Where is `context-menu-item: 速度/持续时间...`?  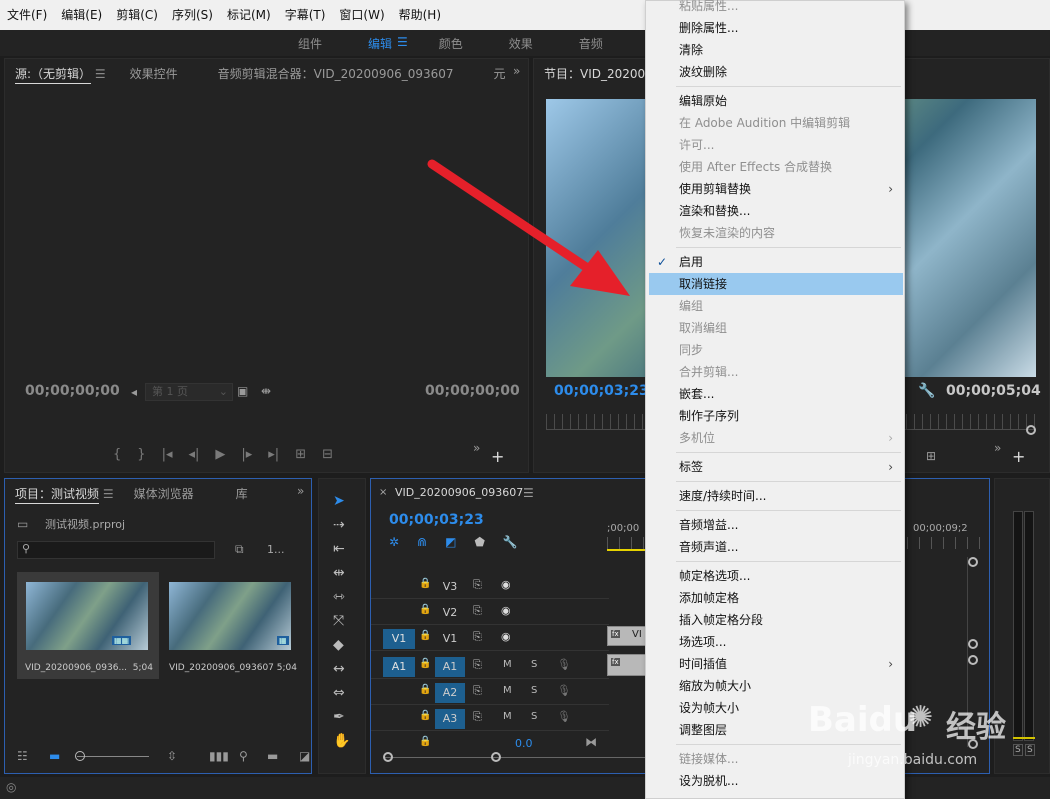 context-menu-item: 速度/持续时间... is located at coordinates (776, 496).